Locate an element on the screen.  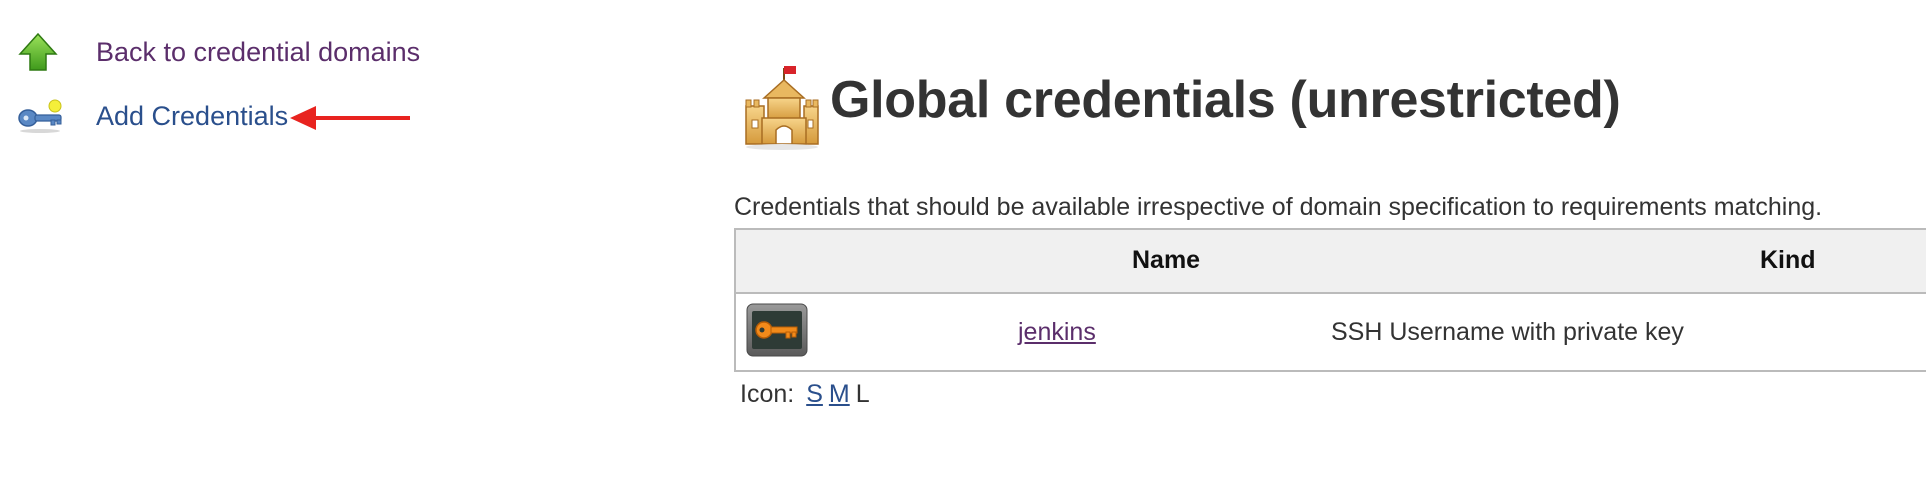
credential-key-icon is located at coordinates (777, 333).